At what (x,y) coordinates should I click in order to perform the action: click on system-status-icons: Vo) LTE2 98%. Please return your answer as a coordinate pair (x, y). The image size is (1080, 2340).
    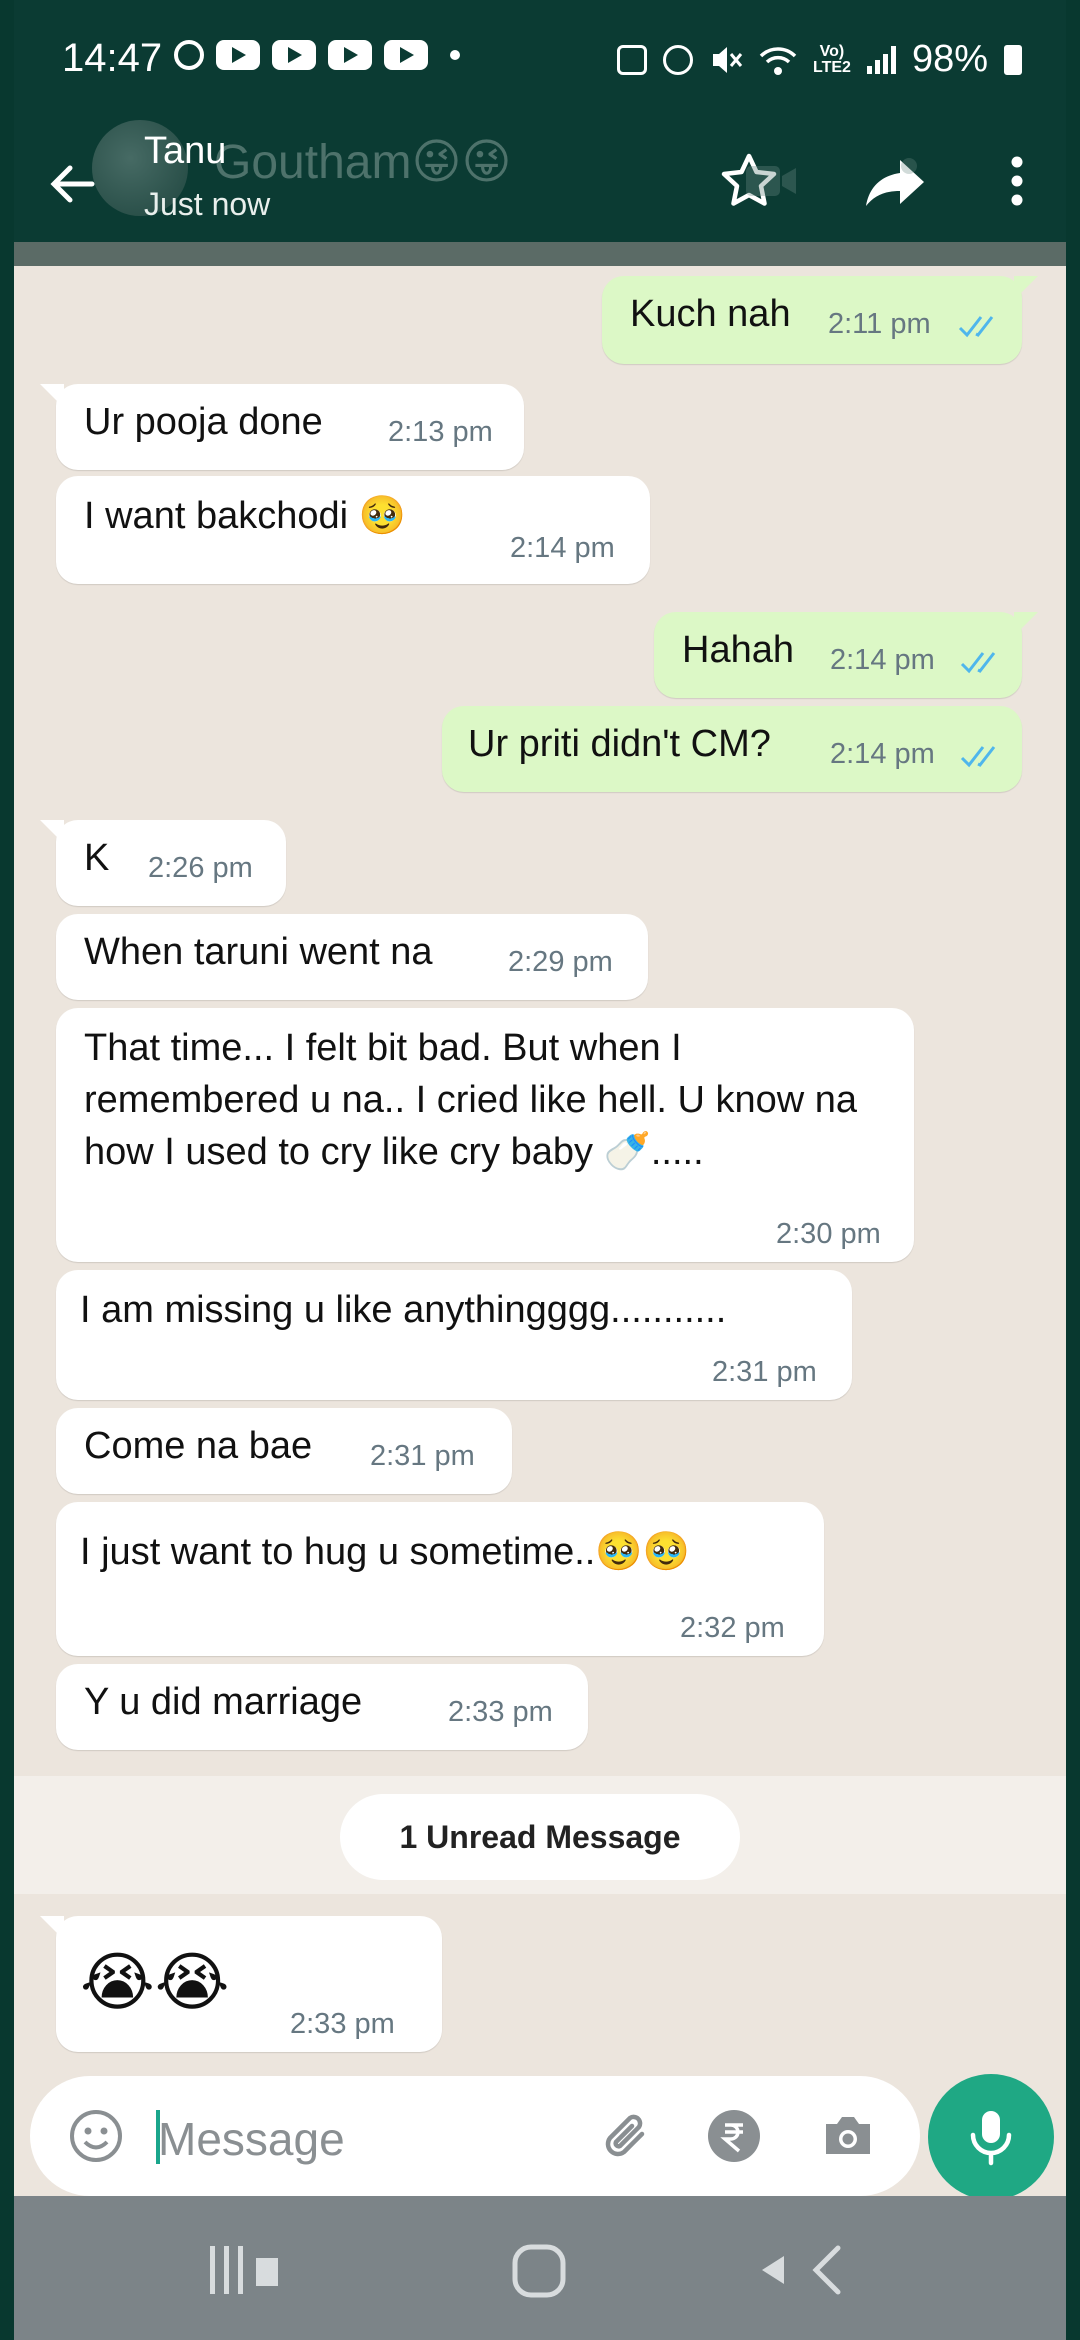
    Looking at the image, I should click on (819, 59).